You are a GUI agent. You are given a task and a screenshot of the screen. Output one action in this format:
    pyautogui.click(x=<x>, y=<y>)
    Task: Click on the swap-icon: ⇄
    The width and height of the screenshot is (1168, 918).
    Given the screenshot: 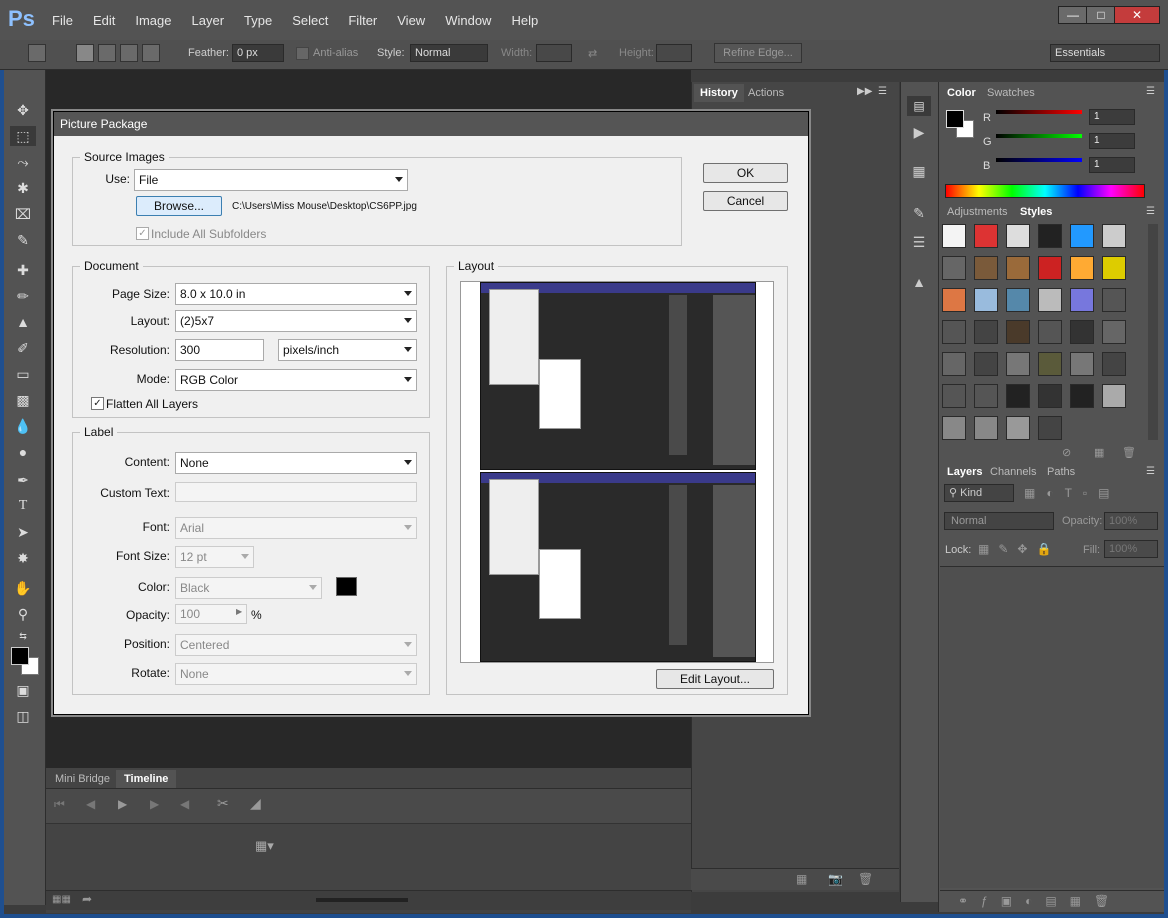 What is the action you would take?
    pyautogui.click(x=592, y=53)
    